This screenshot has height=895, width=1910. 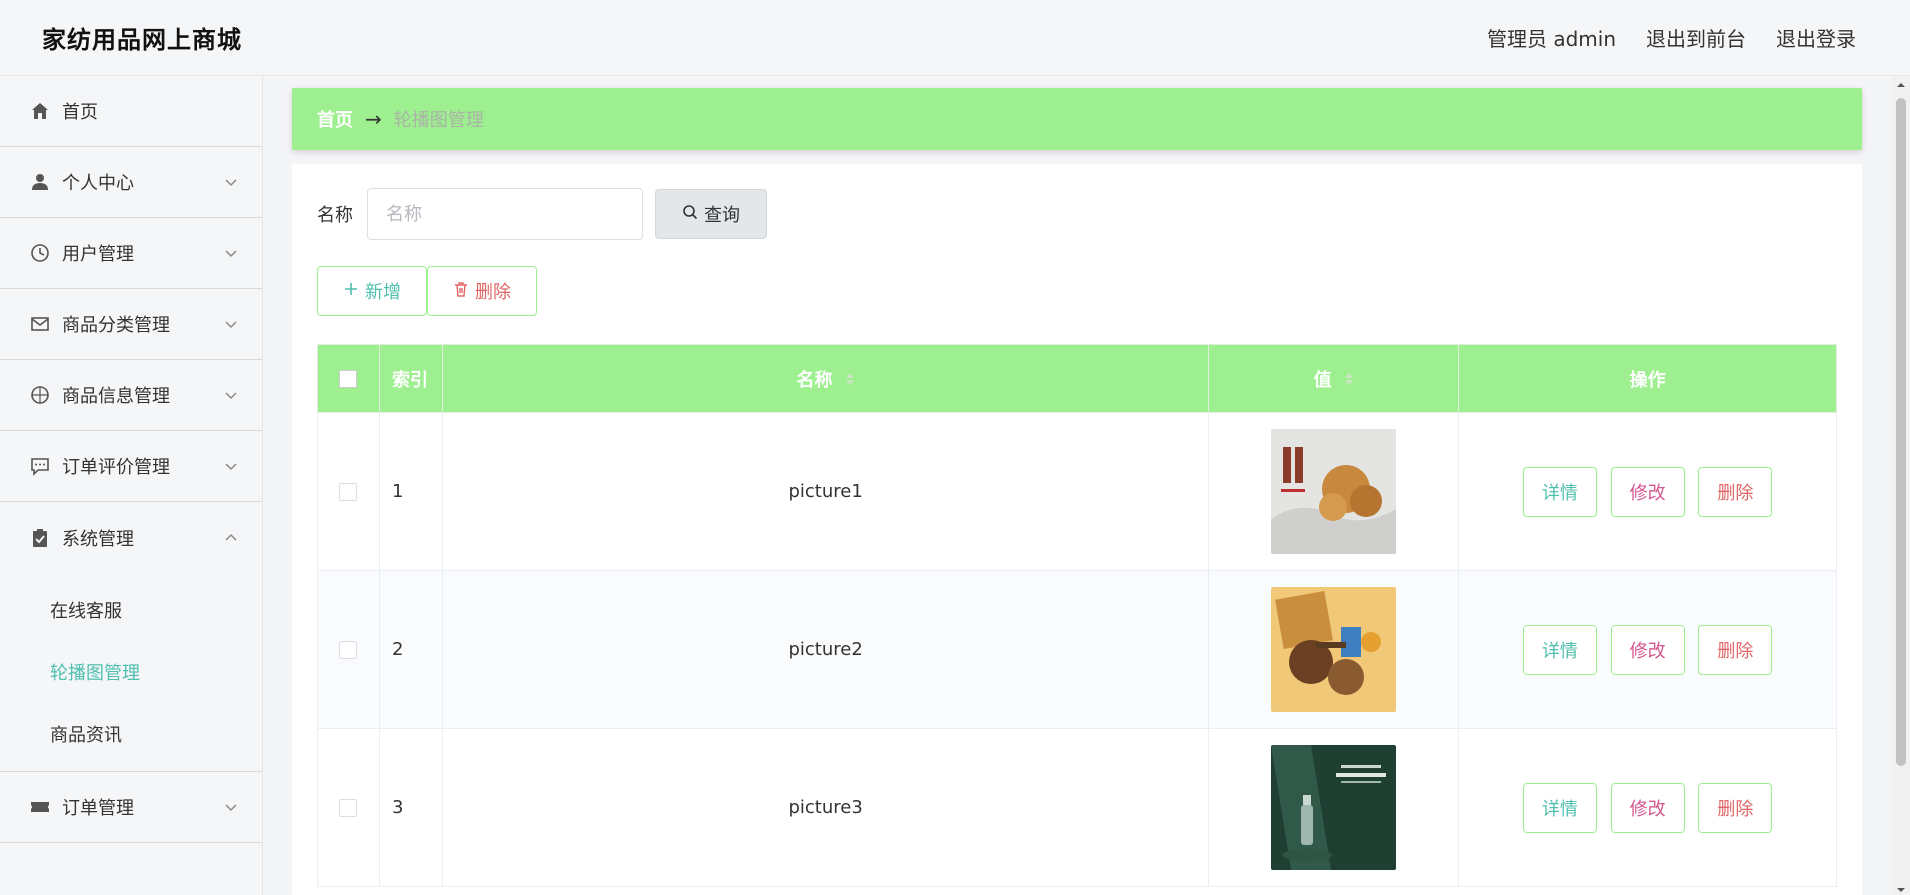 I want to click on header-name: 名称, so click(x=825, y=378).